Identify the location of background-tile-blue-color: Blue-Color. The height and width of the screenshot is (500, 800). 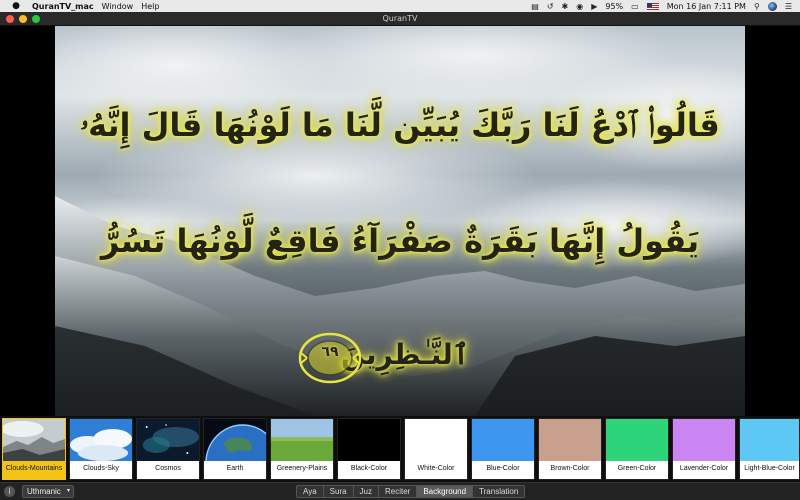
(503, 449).